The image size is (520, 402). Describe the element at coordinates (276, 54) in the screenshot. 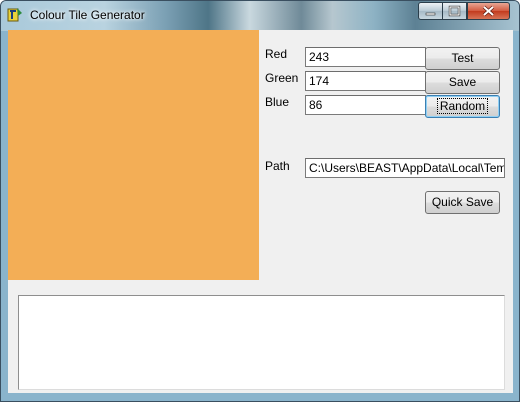

I see `red-label: Red` at that location.